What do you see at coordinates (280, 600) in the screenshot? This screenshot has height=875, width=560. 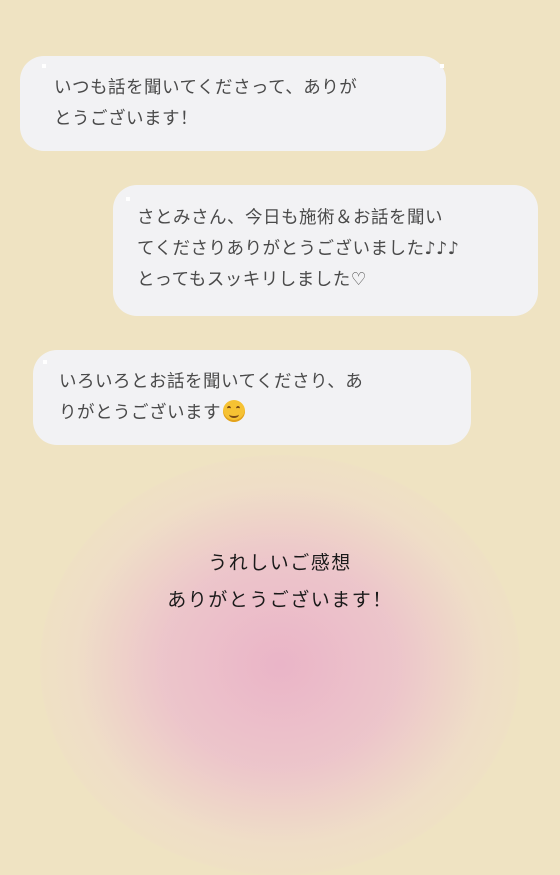 I see `caption-line-2: ありがとうございます！` at bounding box center [280, 600].